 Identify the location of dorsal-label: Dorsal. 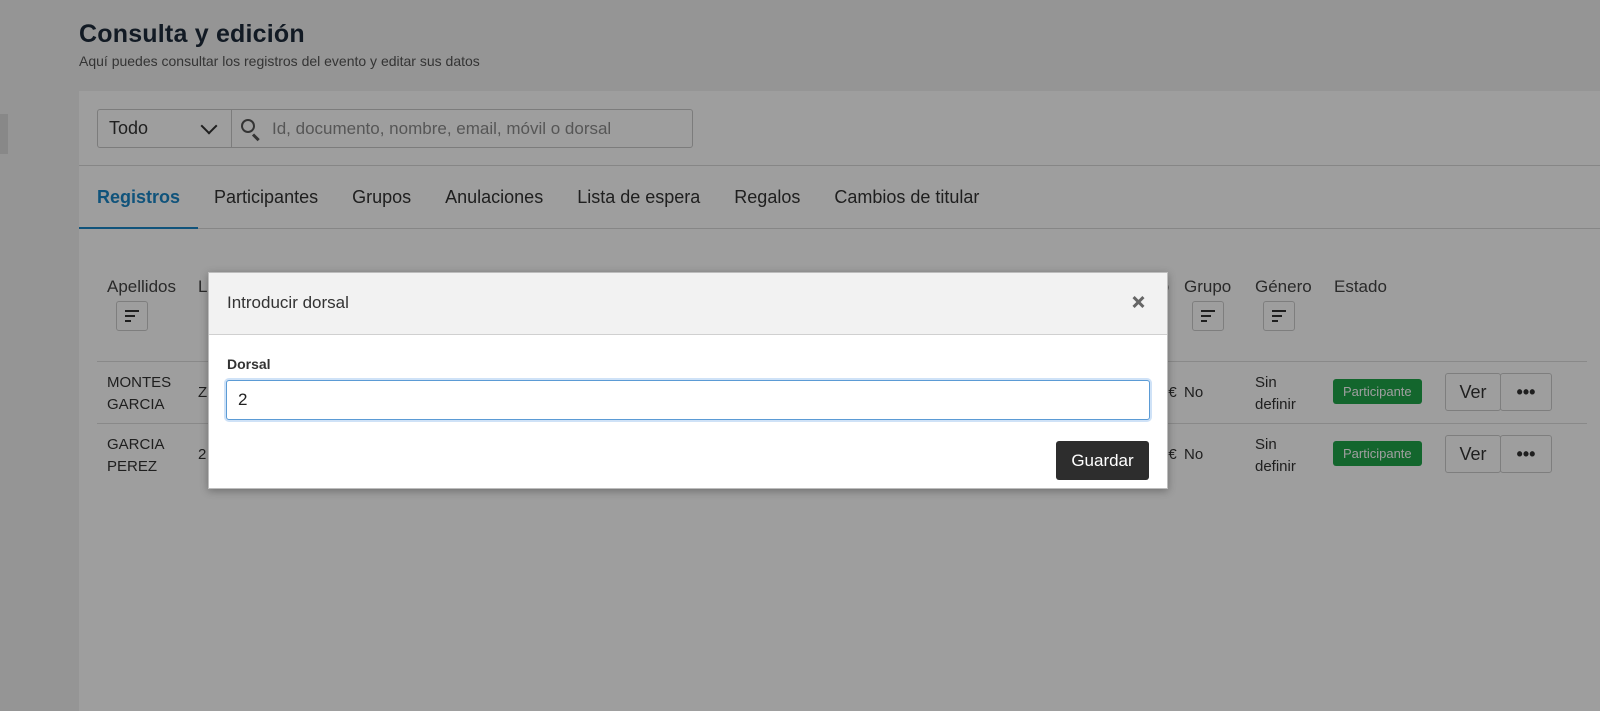
(249, 364).